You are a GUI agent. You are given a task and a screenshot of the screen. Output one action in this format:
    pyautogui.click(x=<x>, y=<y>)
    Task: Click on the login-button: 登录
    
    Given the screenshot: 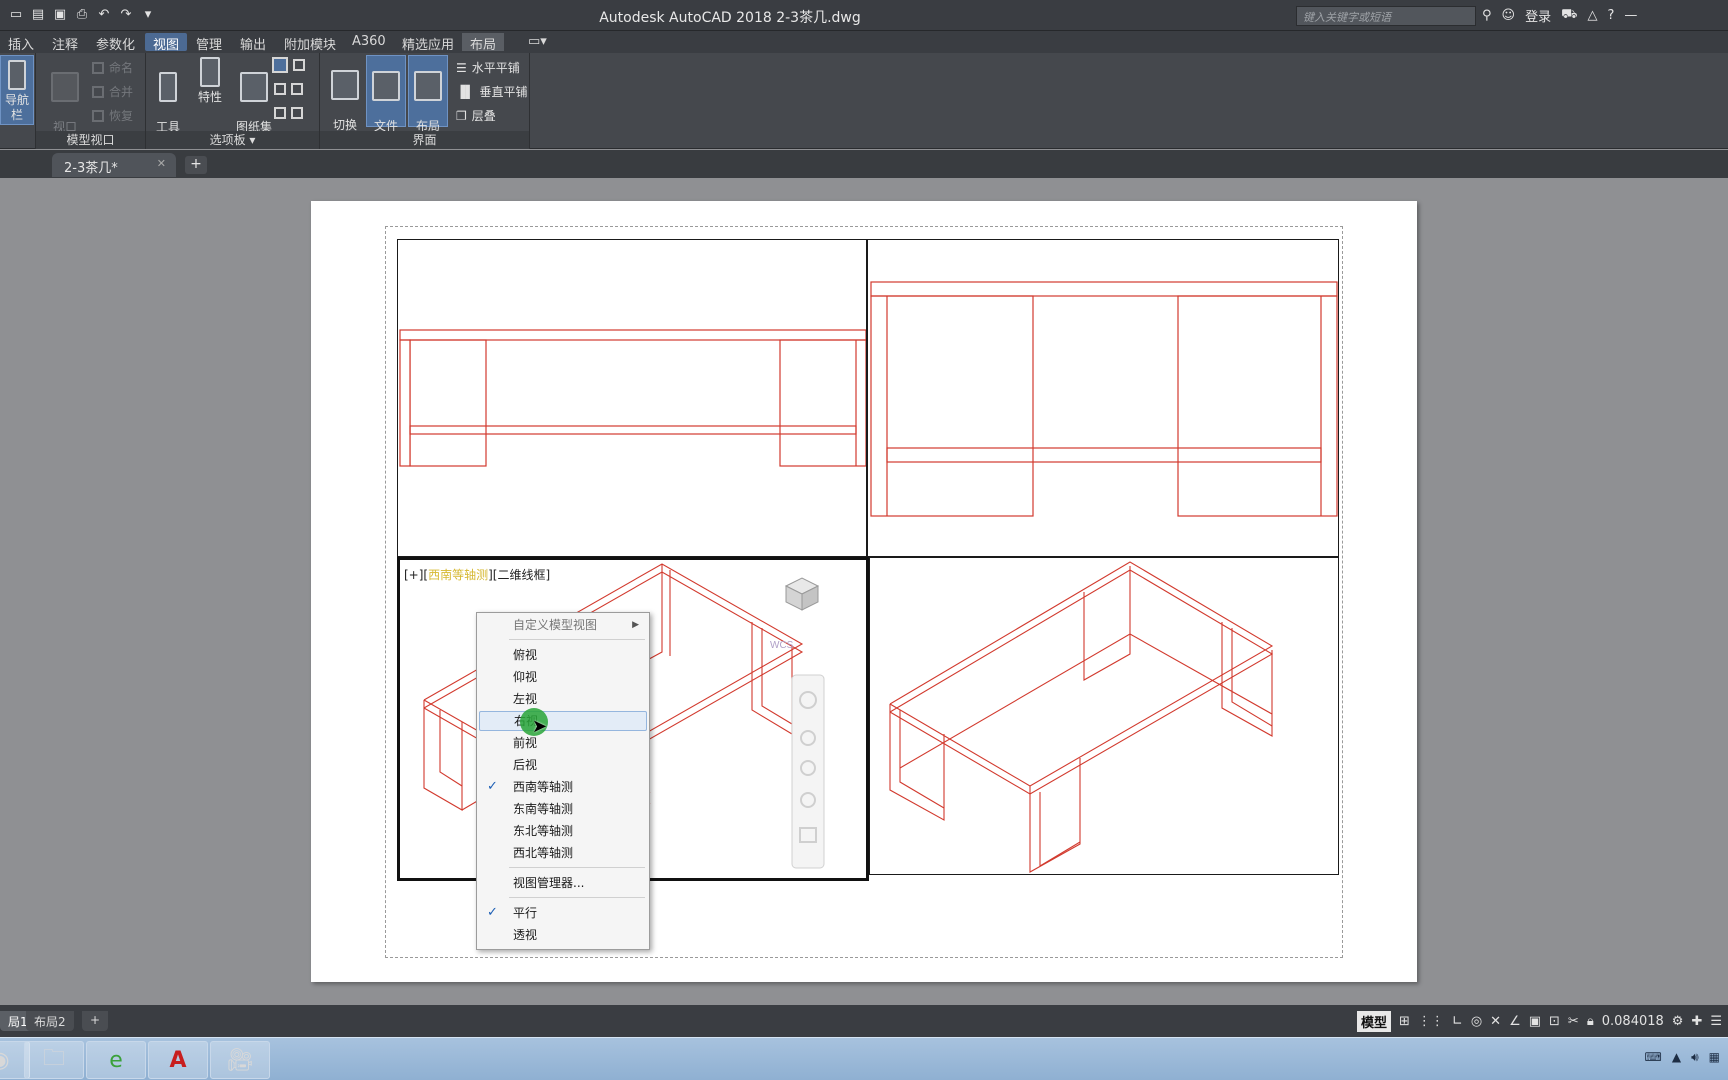 What is the action you would take?
    pyautogui.click(x=1538, y=15)
    